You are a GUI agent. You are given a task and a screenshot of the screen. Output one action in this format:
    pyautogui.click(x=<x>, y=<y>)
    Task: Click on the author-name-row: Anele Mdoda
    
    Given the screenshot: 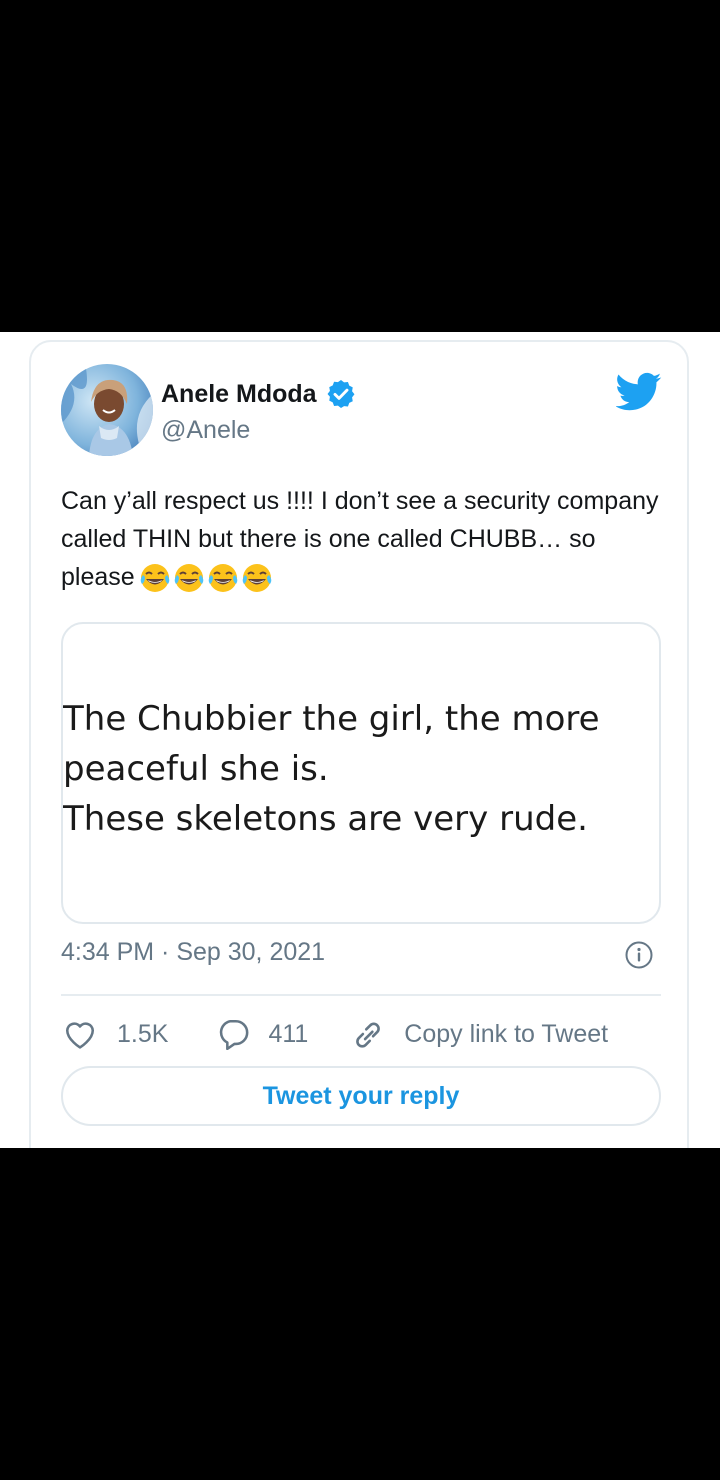 What is the action you would take?
    pyautogui.click(x=259, y=394)
    